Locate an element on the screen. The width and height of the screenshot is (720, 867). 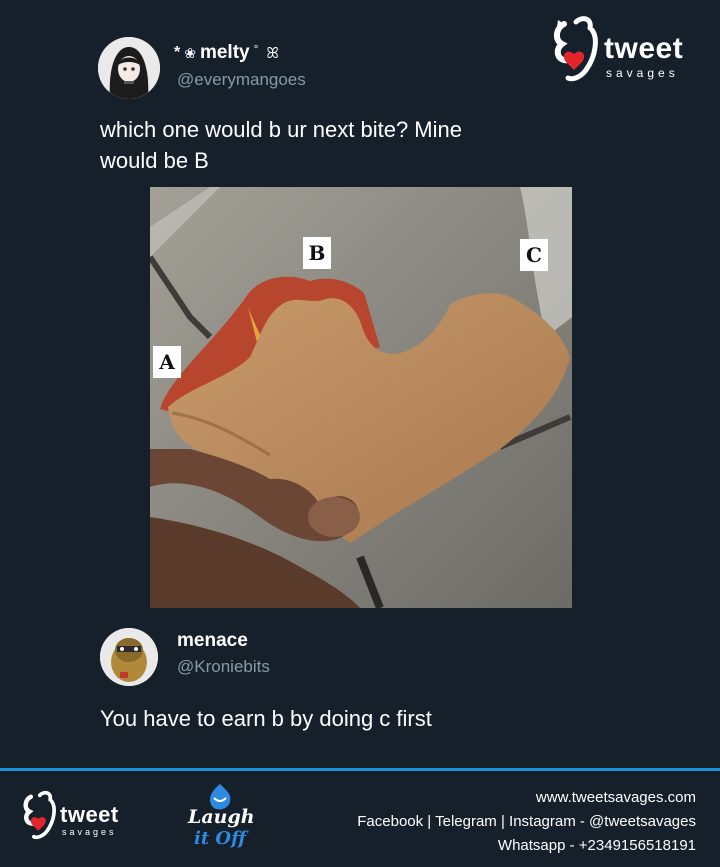
swirl-icon: ꕤ is located at coordinates (272, 53).